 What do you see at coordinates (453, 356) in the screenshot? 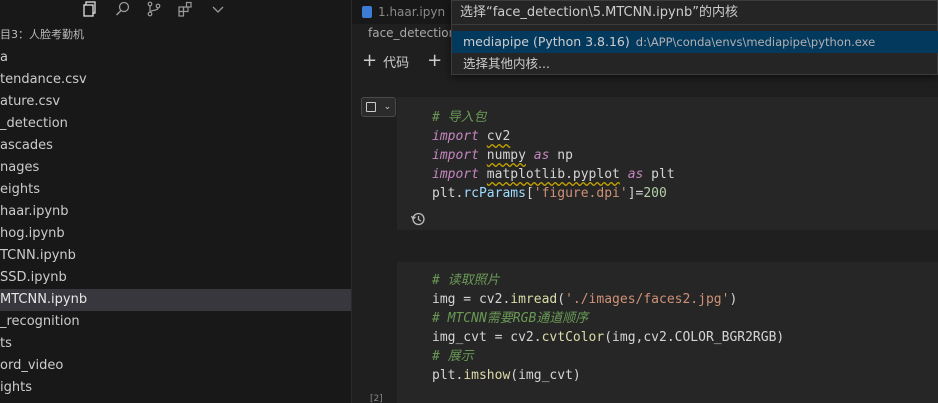
I see `code-token: # 展示` at bounding box center [453, 356].